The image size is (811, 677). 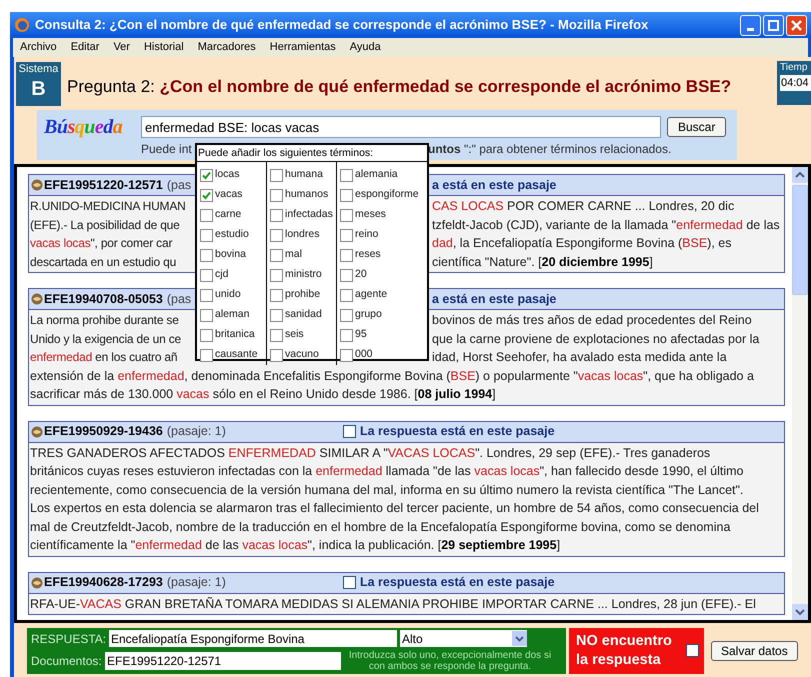 I want to click on passage-text: descartada en un estudio qu, so click(x=103, y=261).